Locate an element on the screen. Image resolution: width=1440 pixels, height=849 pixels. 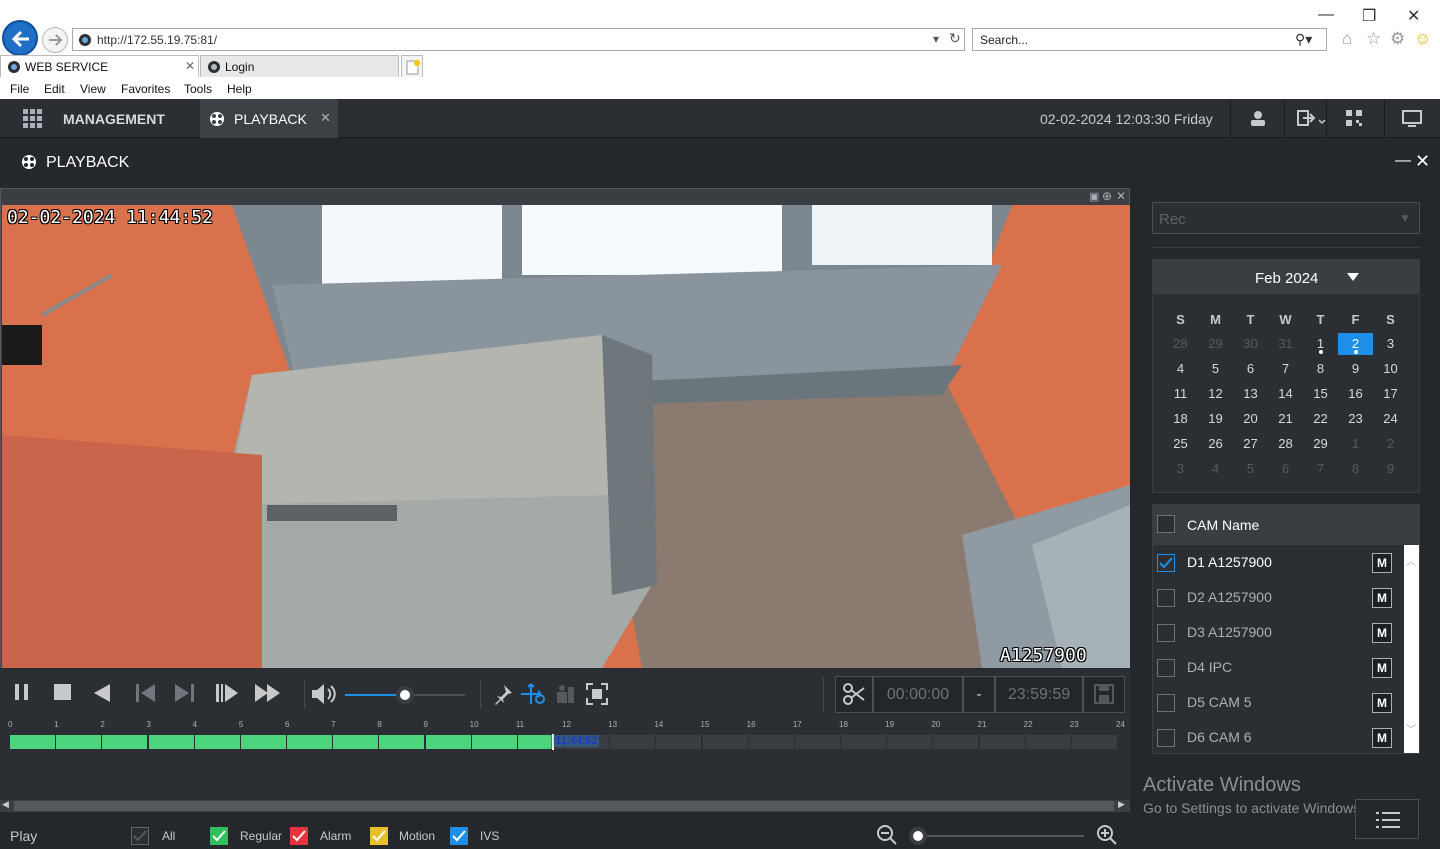
calendar-day: 13 is located at coordinates (1250, 394).